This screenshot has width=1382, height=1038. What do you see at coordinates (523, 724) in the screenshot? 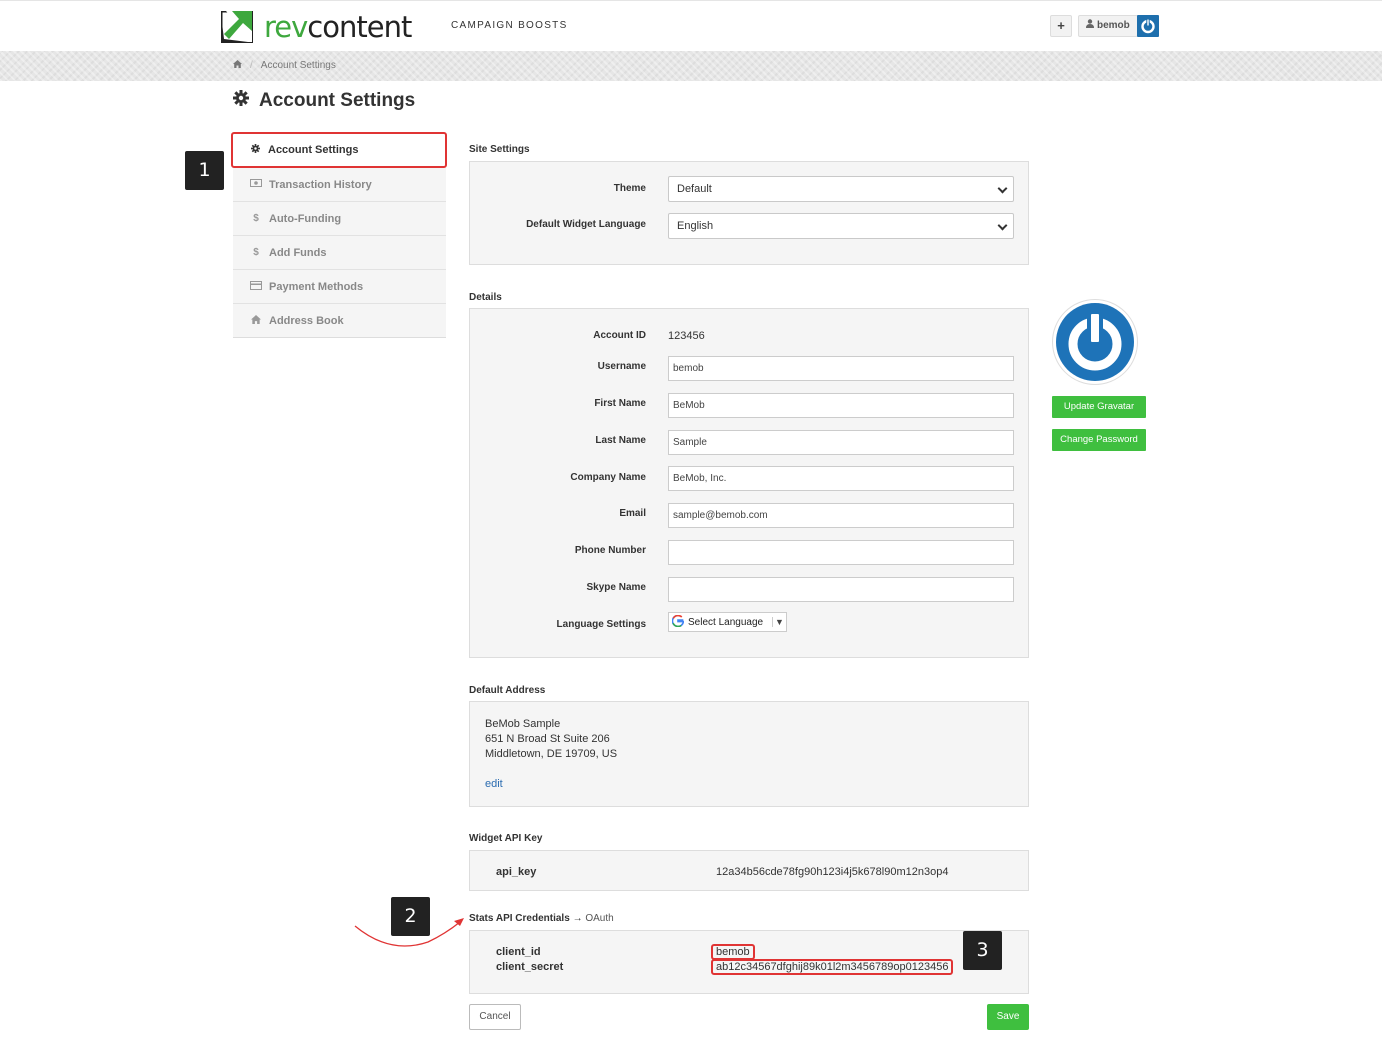
I see `address-line-1: BeMob Sample` at bounding box center [523, 724].